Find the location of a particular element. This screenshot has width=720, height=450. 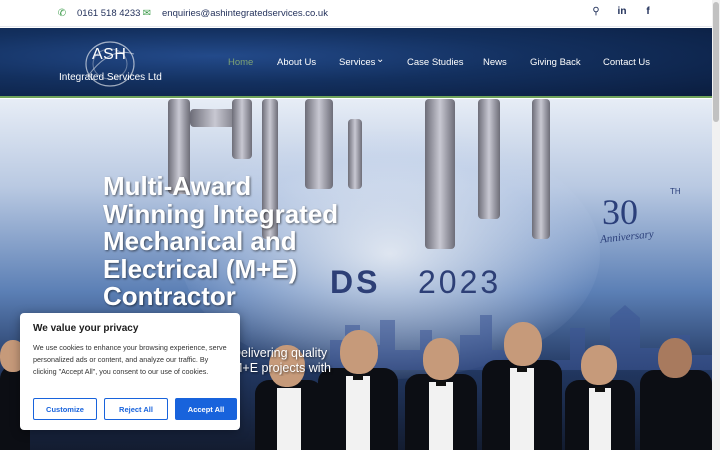

phone-number: 0161 518 4233 is located at coordinates (108, 13).